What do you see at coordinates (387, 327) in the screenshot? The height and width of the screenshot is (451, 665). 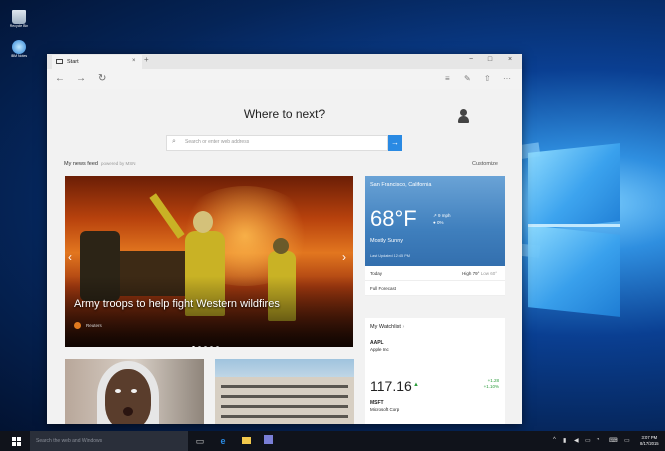 I see `watchlist-title: My Watchlist ›` at bounding box center [387, 327].